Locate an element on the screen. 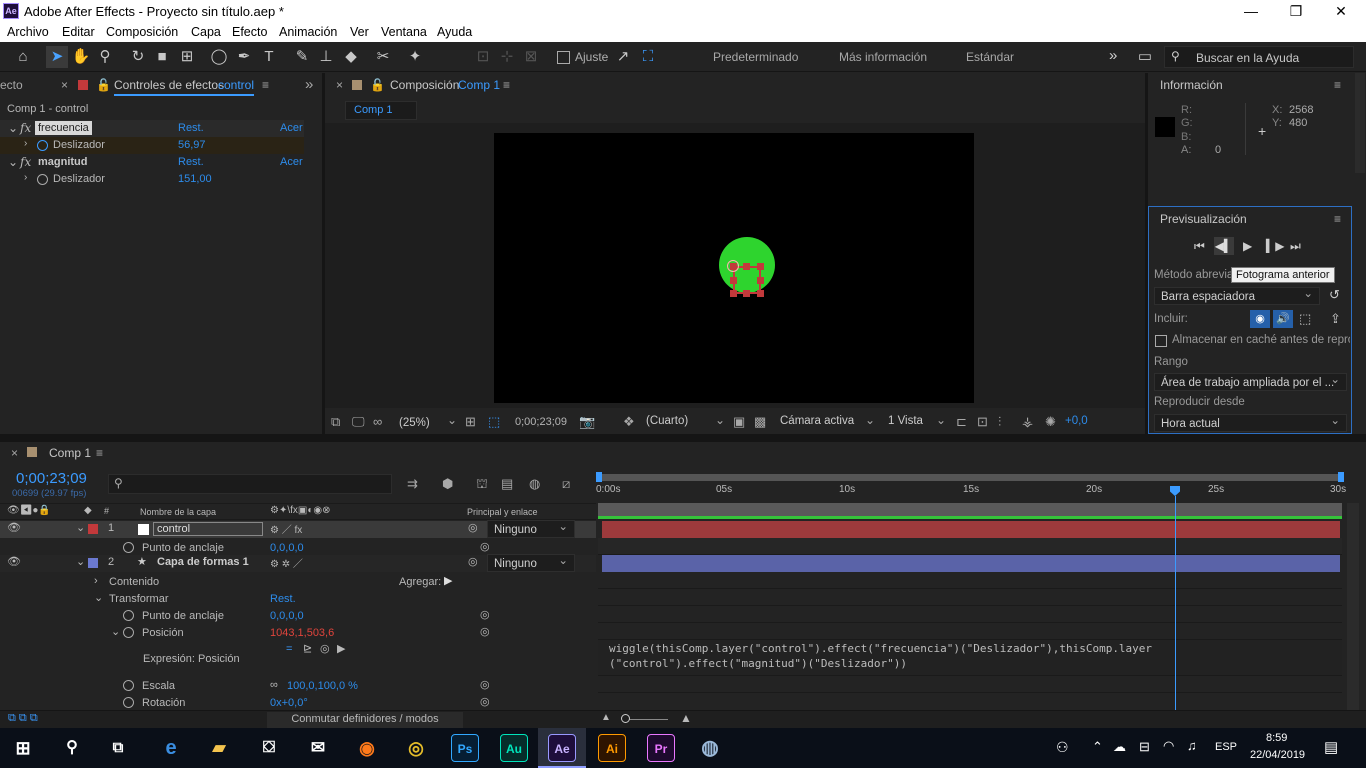 Image resolution: width=1366 pixels, height=768 pixels. param-row-deslizador-1: › Deslizador 56,97 is located at coordinates (152, 145).